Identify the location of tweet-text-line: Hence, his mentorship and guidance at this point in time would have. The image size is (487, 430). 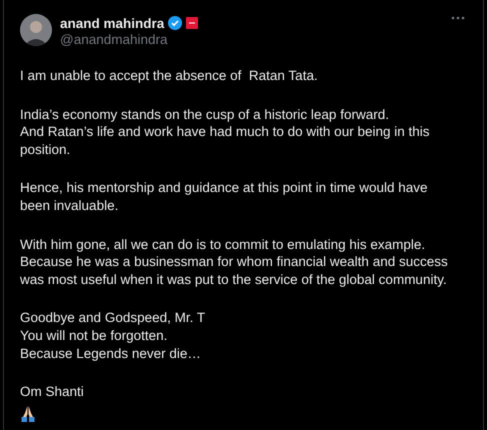
(224, 188).